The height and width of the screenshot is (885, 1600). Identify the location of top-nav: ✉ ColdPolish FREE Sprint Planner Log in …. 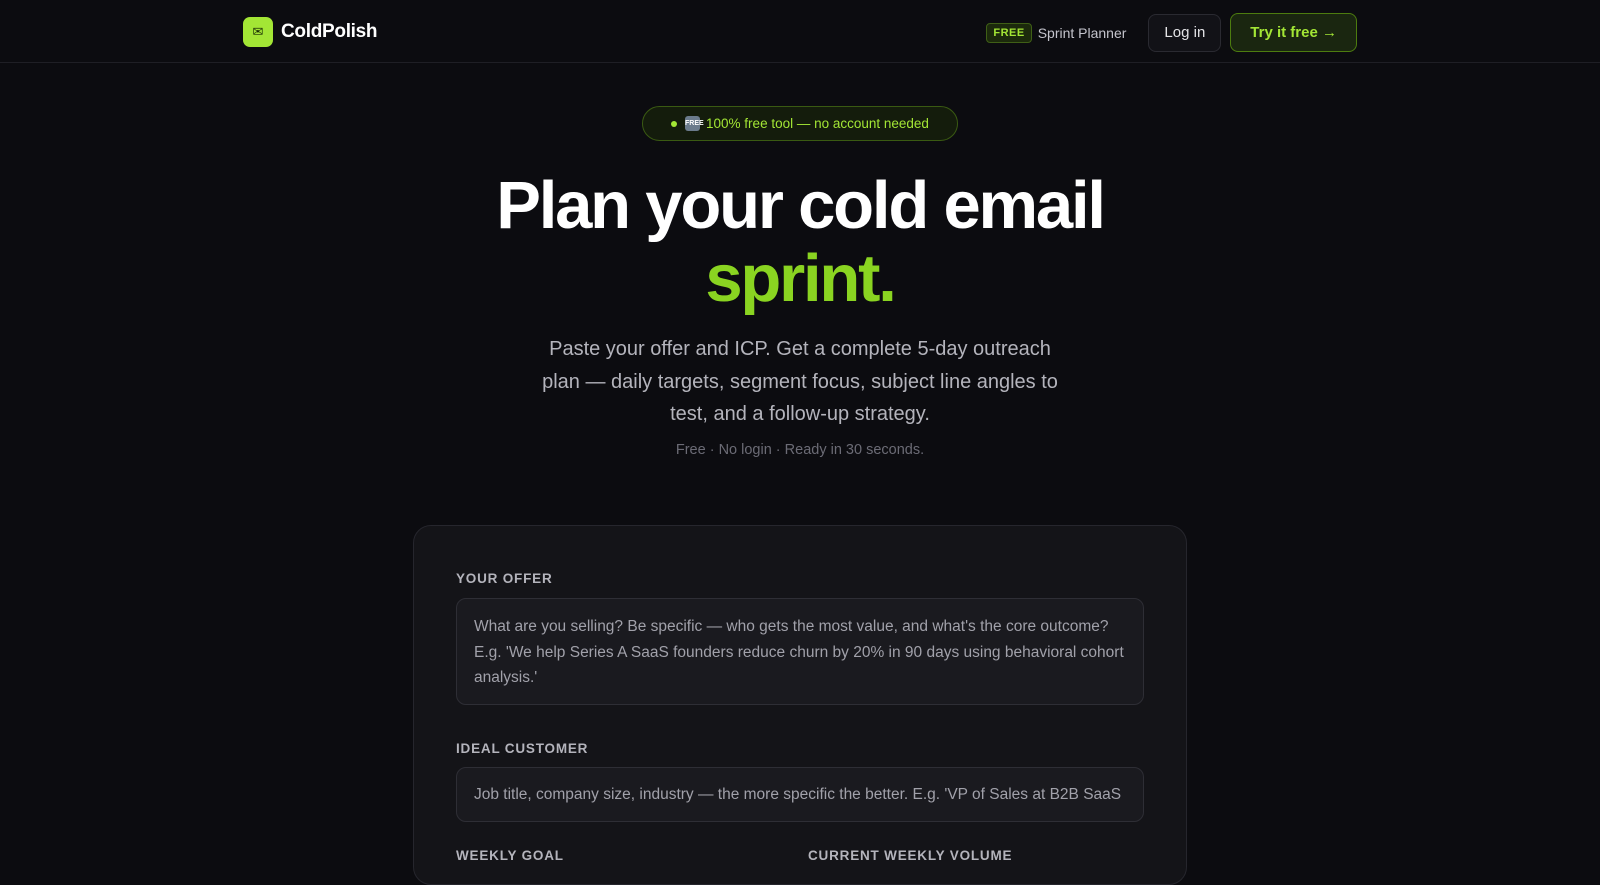
(800, 31).